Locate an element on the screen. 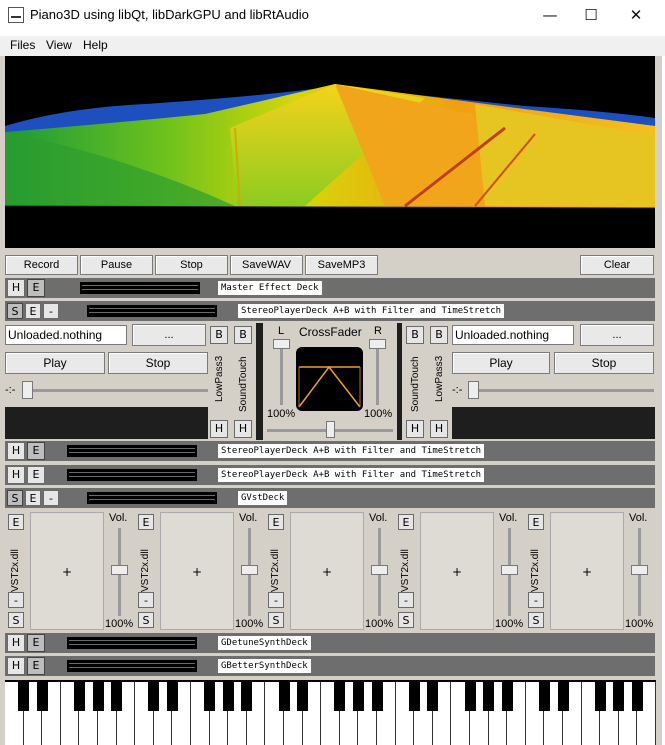  position-slider-left is located at coordinates (115, 390).